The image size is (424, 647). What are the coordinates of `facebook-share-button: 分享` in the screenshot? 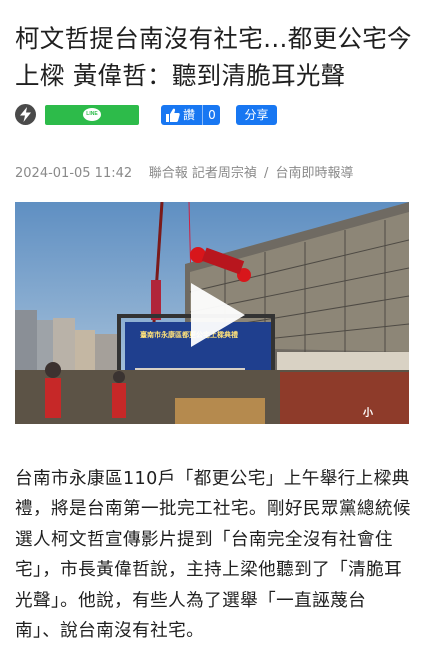 It's located at (256, 115).